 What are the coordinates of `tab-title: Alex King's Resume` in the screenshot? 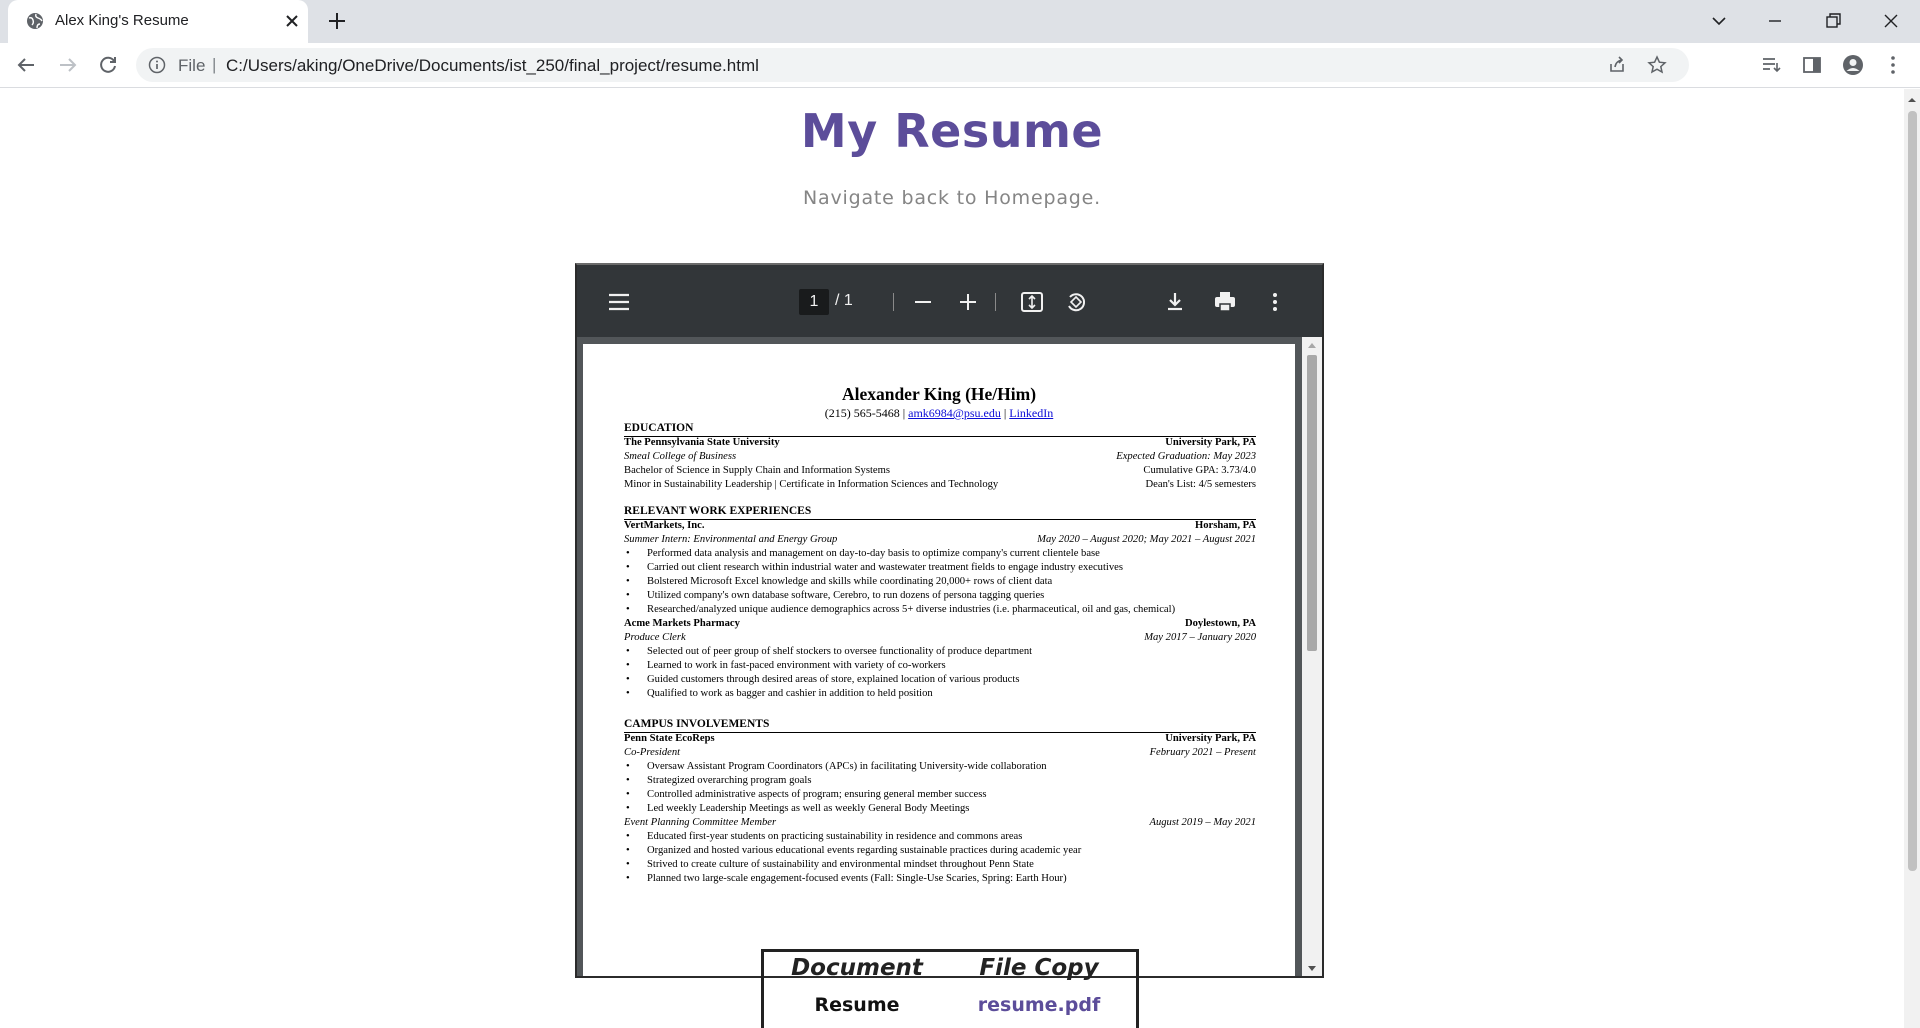 It's located at (122, 20).